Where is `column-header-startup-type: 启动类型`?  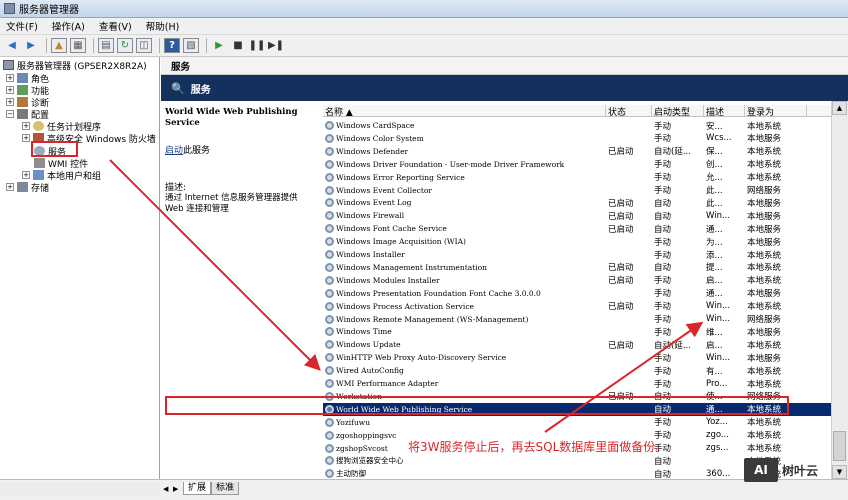 column-header-startup-type: 启动类型 is located at coordinates (678, 110).